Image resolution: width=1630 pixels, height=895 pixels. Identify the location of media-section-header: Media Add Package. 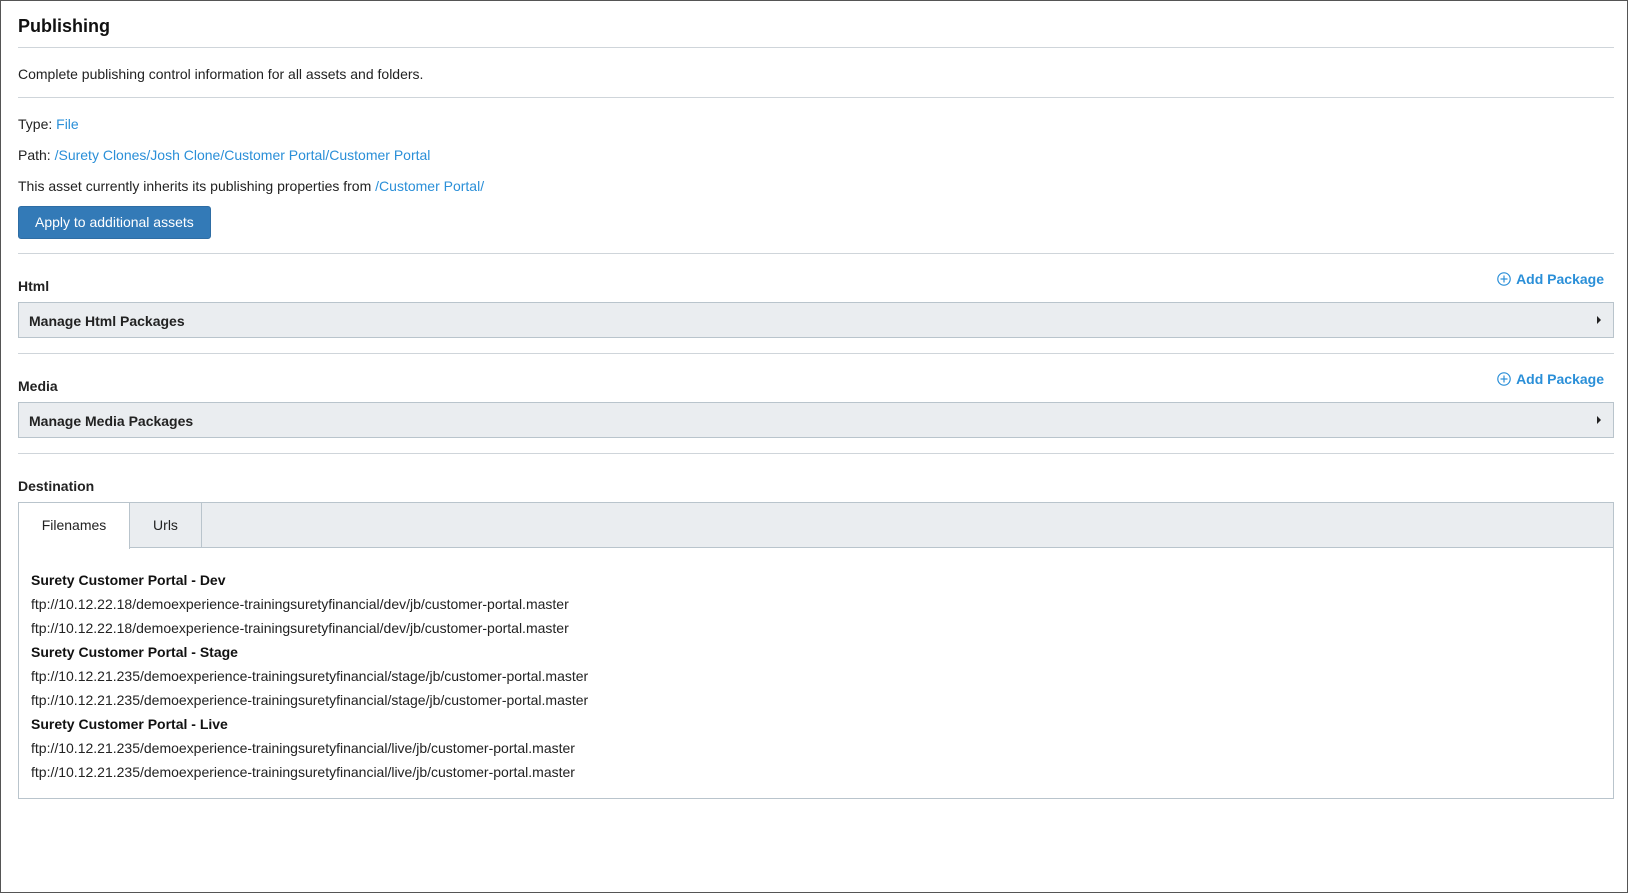
(816, 378).